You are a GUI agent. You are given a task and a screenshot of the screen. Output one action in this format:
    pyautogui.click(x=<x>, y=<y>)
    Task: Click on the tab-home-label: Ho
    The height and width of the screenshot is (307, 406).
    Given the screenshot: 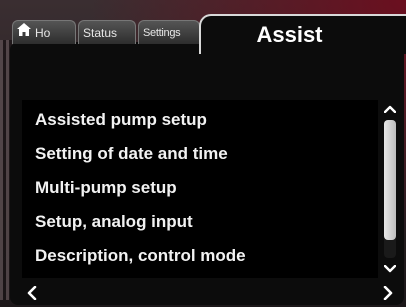 What is the action you would take?
    pyautogui.click(x=43, y=33)
    